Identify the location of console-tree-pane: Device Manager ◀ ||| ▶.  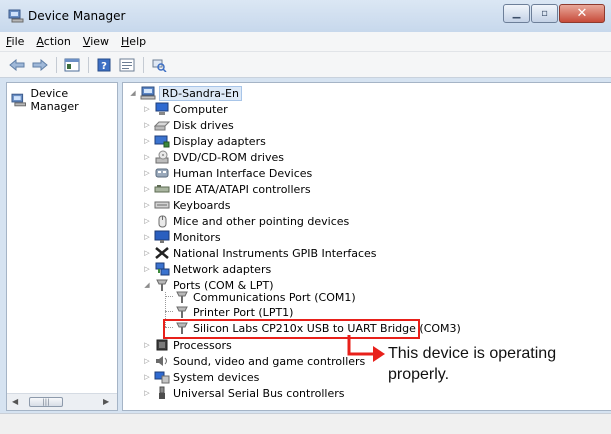
(62, 246).